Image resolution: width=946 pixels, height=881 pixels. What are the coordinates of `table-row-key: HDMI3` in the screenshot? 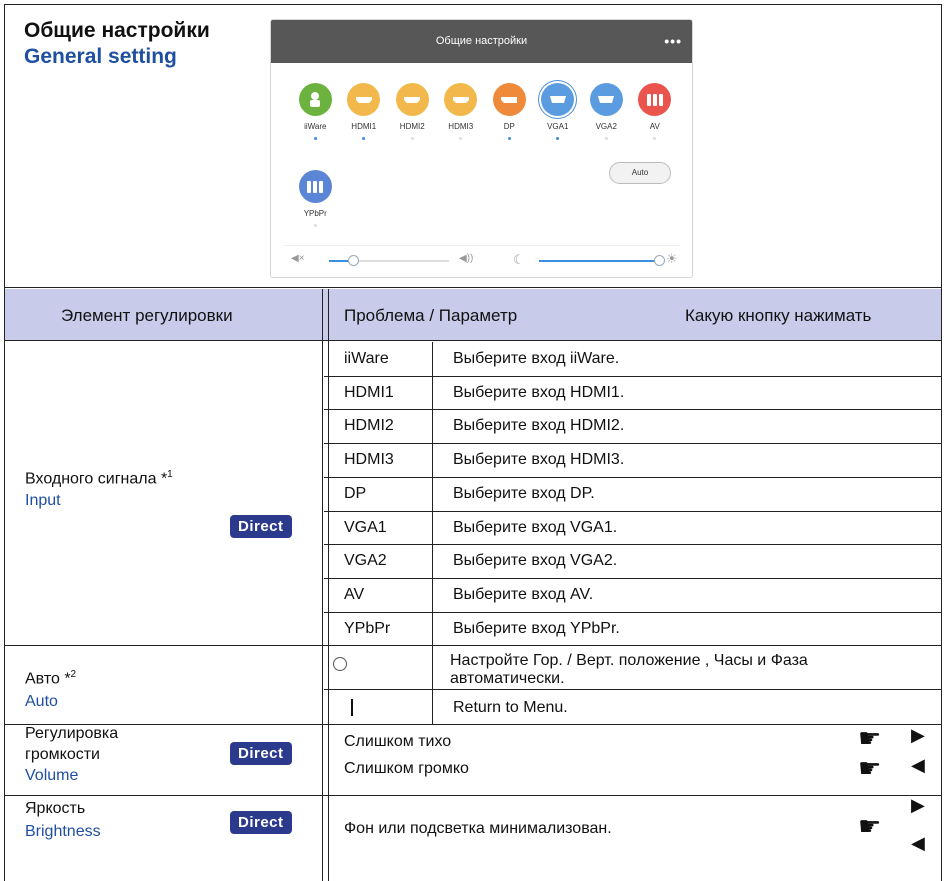 It's located at (369, 460).